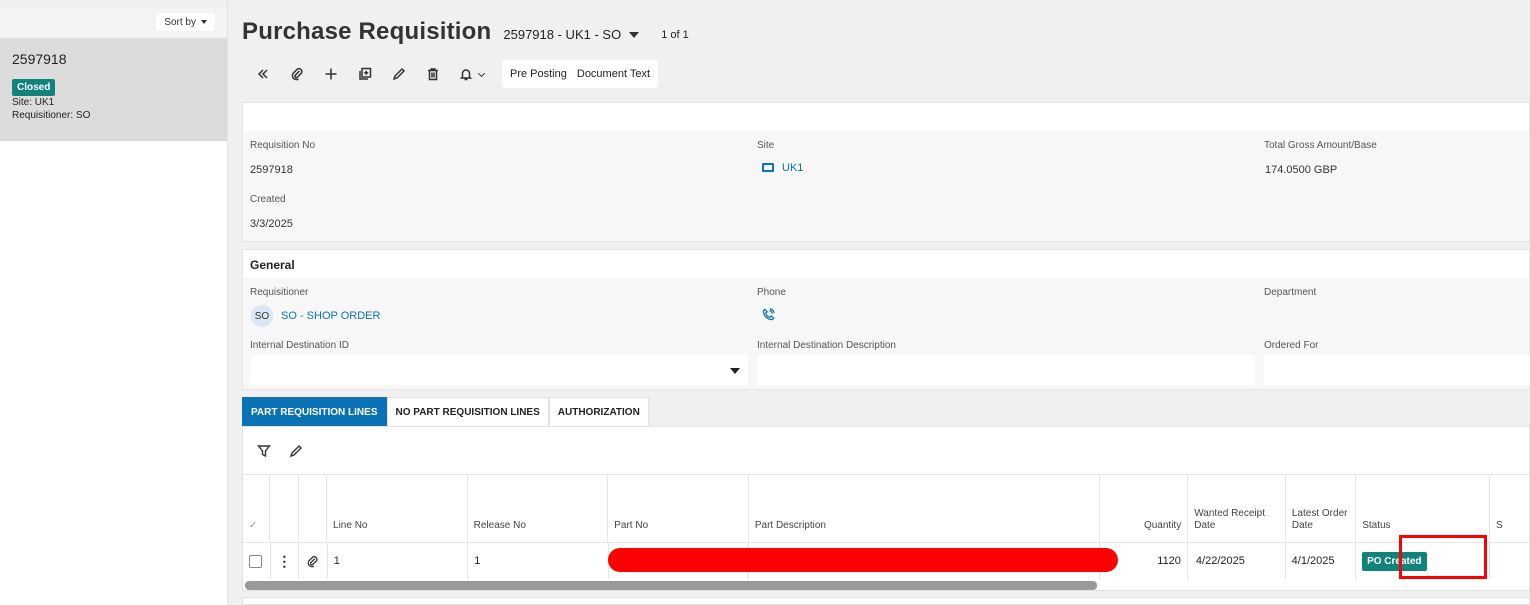 The image size is (1530, 605). Describe the element at coordinates (39, 59) in the screenshot. I see `navigator-record-number: 2597918` at that location.